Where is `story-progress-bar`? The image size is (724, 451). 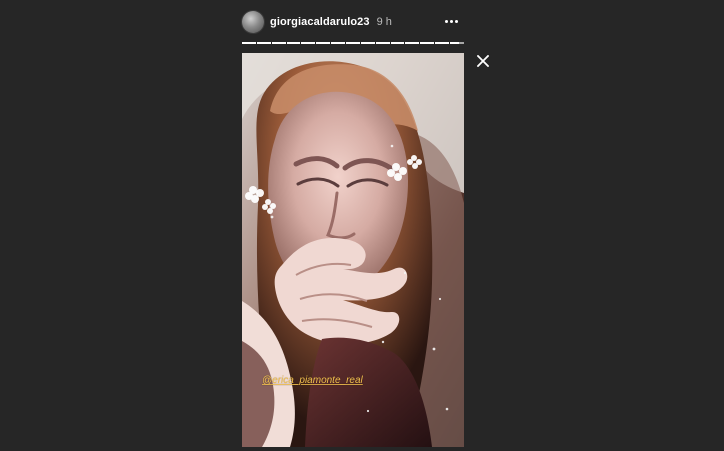 story-progress-bar is located at coordinates (353, 43).